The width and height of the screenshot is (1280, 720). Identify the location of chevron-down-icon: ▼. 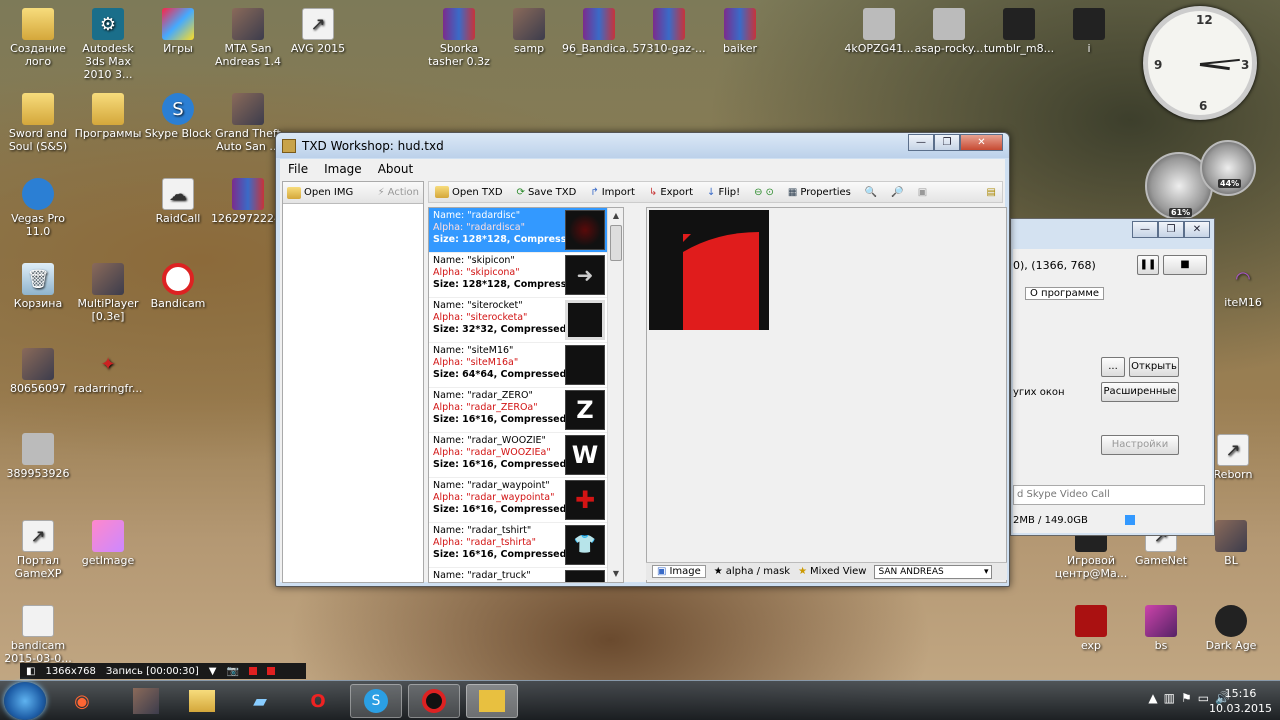
(213, 671).